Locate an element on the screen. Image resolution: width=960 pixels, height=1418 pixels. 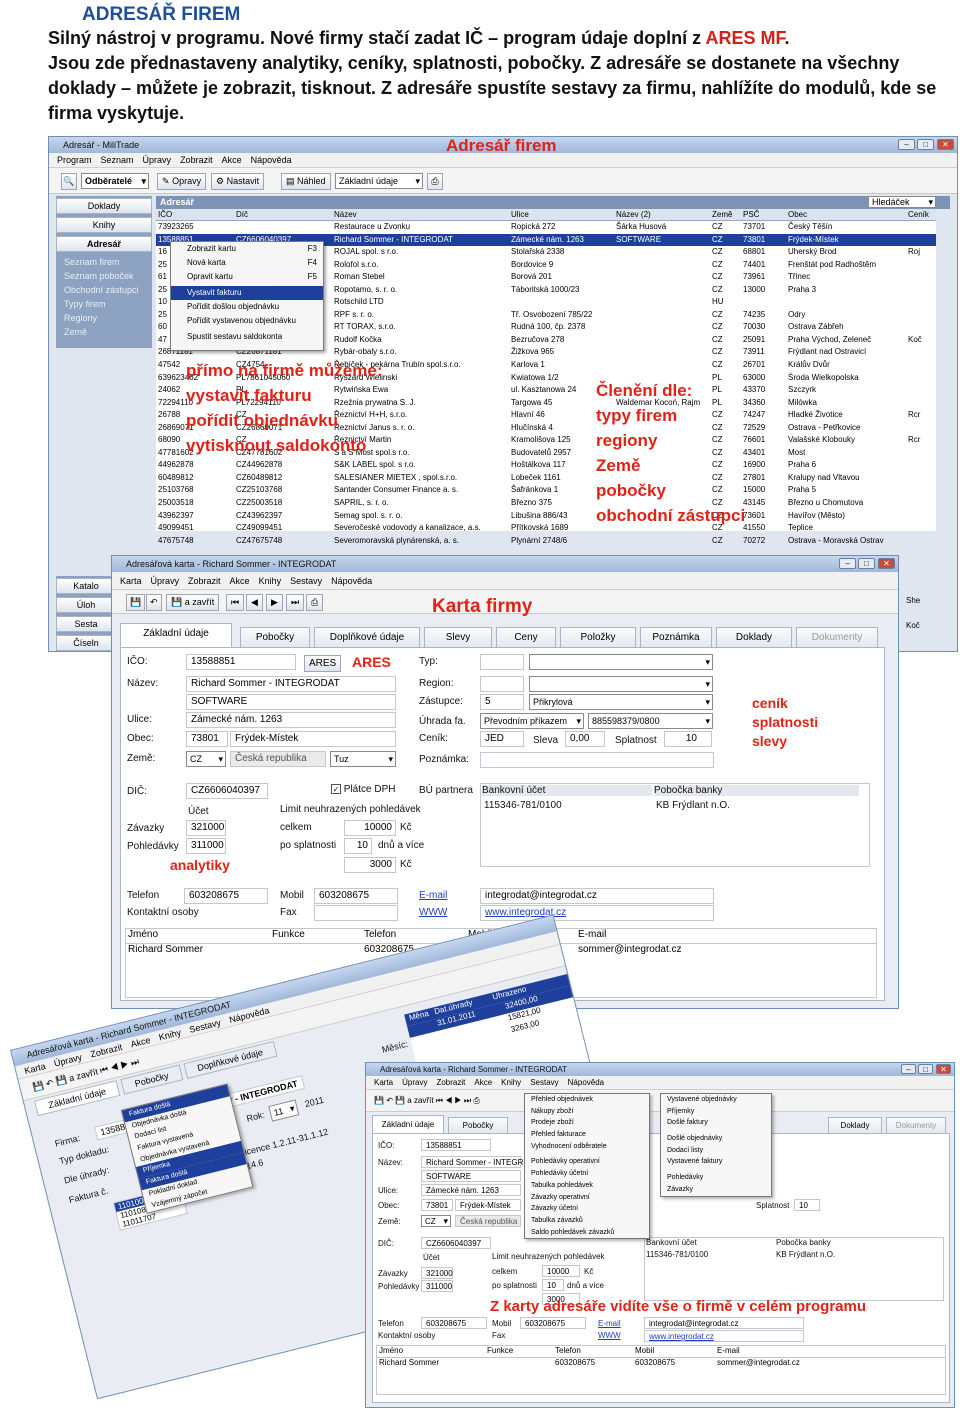
tab-4: Ceny is located at coordinates (526, 637).